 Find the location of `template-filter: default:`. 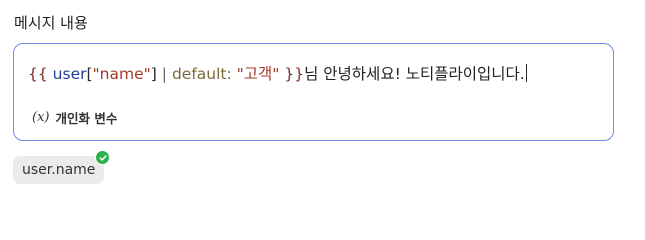

template-filter: default: is located at coordinates (201, 74).